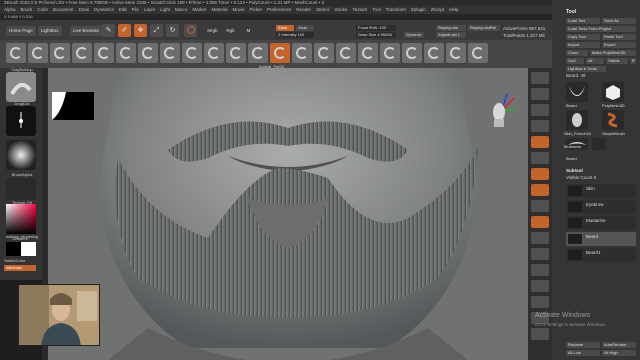 The width and height of the screenshot is (640, 360). I want to click on current-brush-thumb, so click(21, 87).